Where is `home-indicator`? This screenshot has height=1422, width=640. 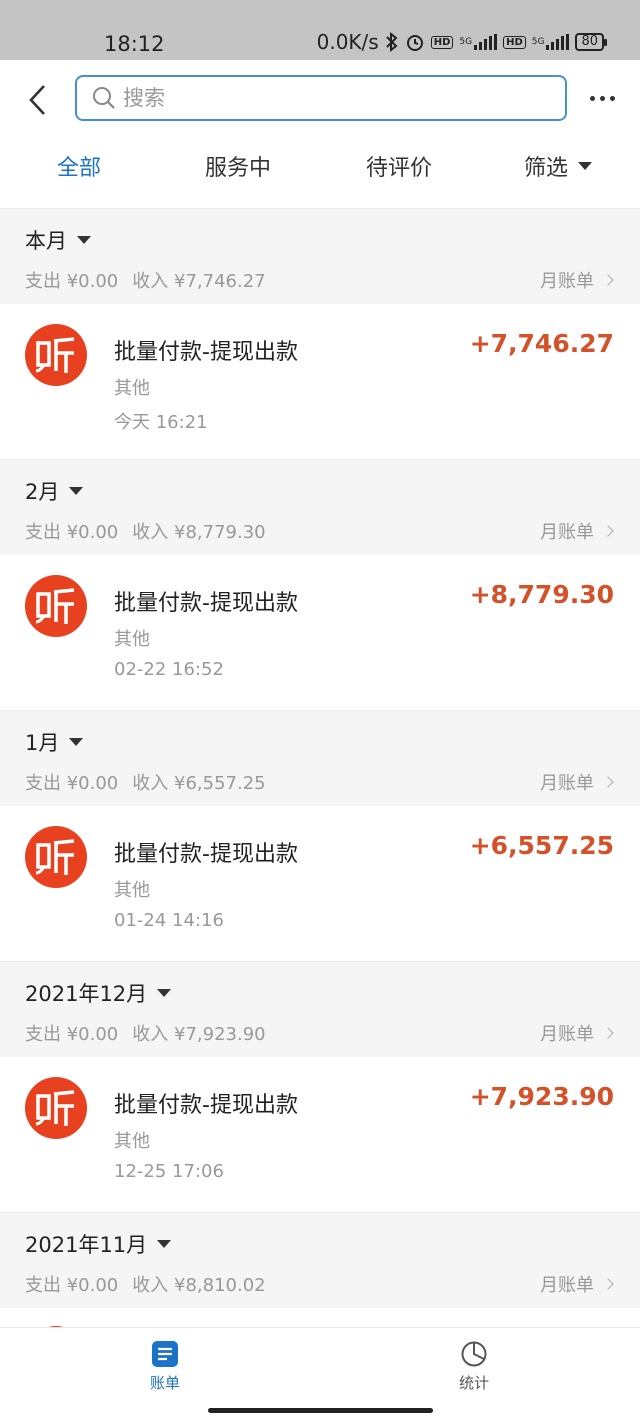 home-indicator is located at coordinates (320, 1410).